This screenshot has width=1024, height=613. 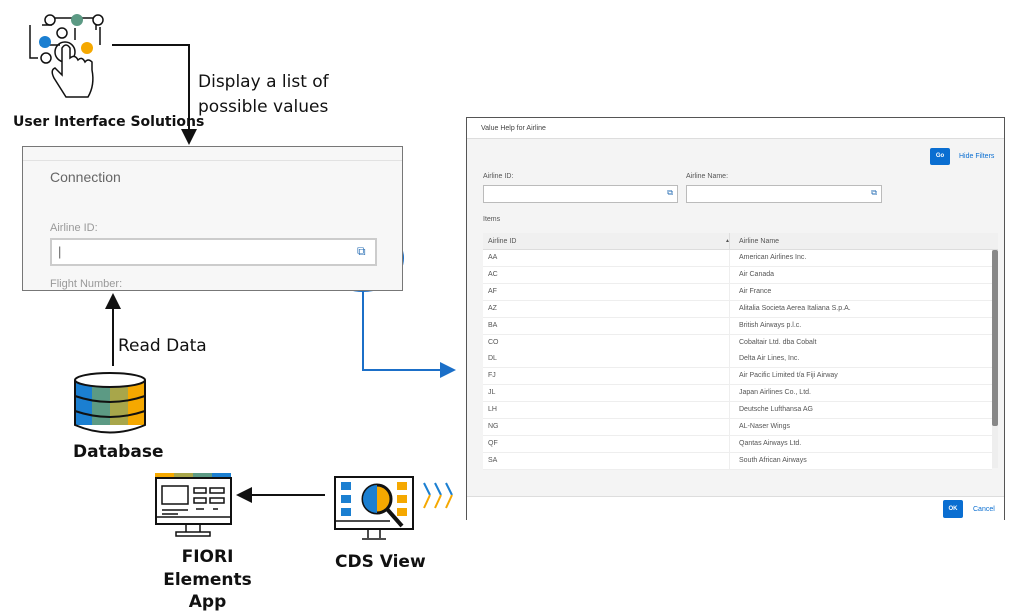 What do you see at coordinates (492, 393) in the screenshot?
I see `airline-id-cell: JL` at bounding box center [492, 393].